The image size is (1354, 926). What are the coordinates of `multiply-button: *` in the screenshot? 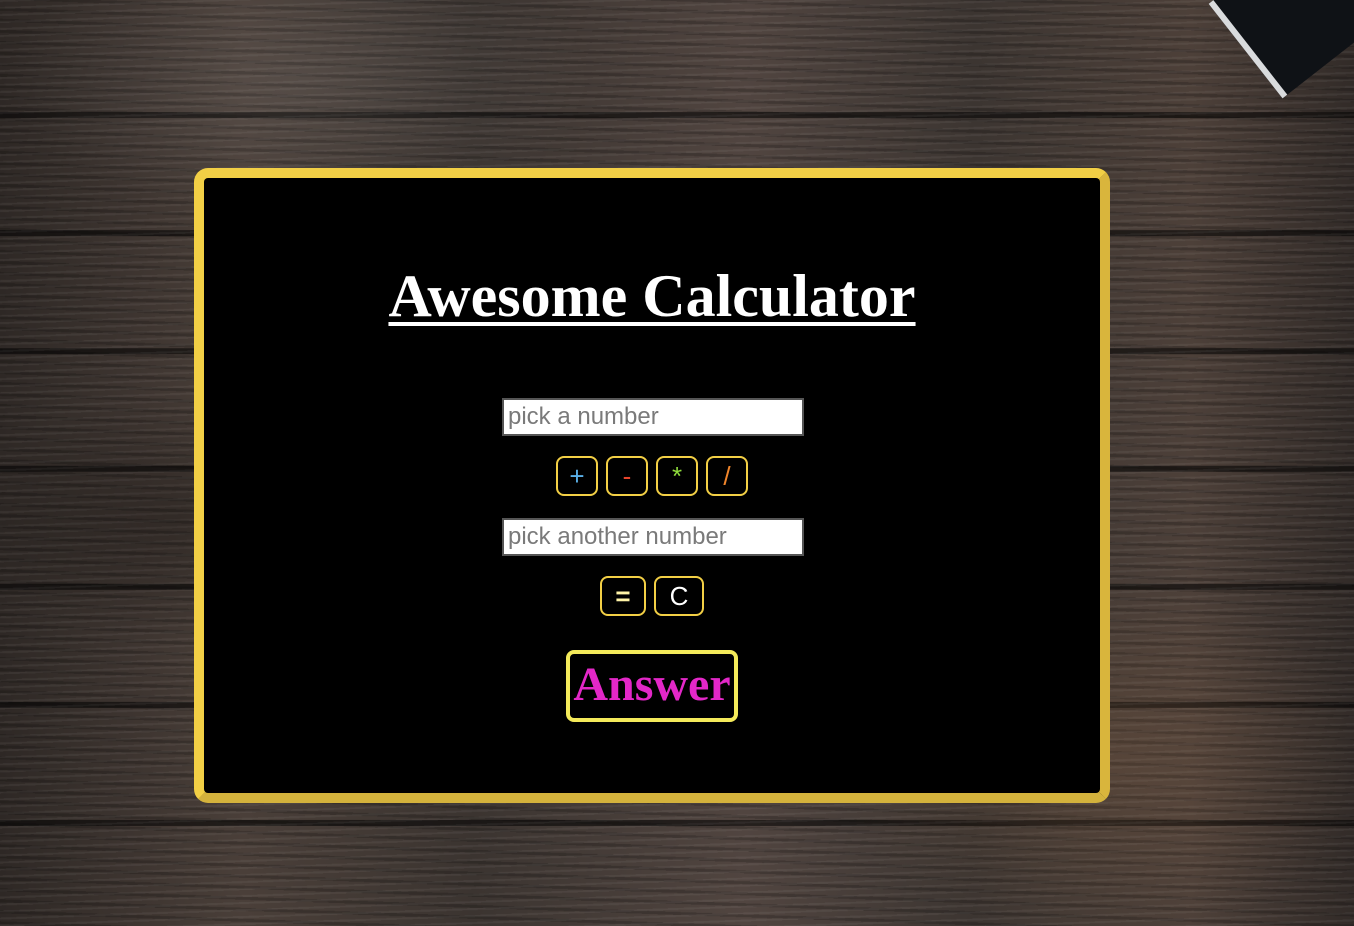 It's located at (677, 476).